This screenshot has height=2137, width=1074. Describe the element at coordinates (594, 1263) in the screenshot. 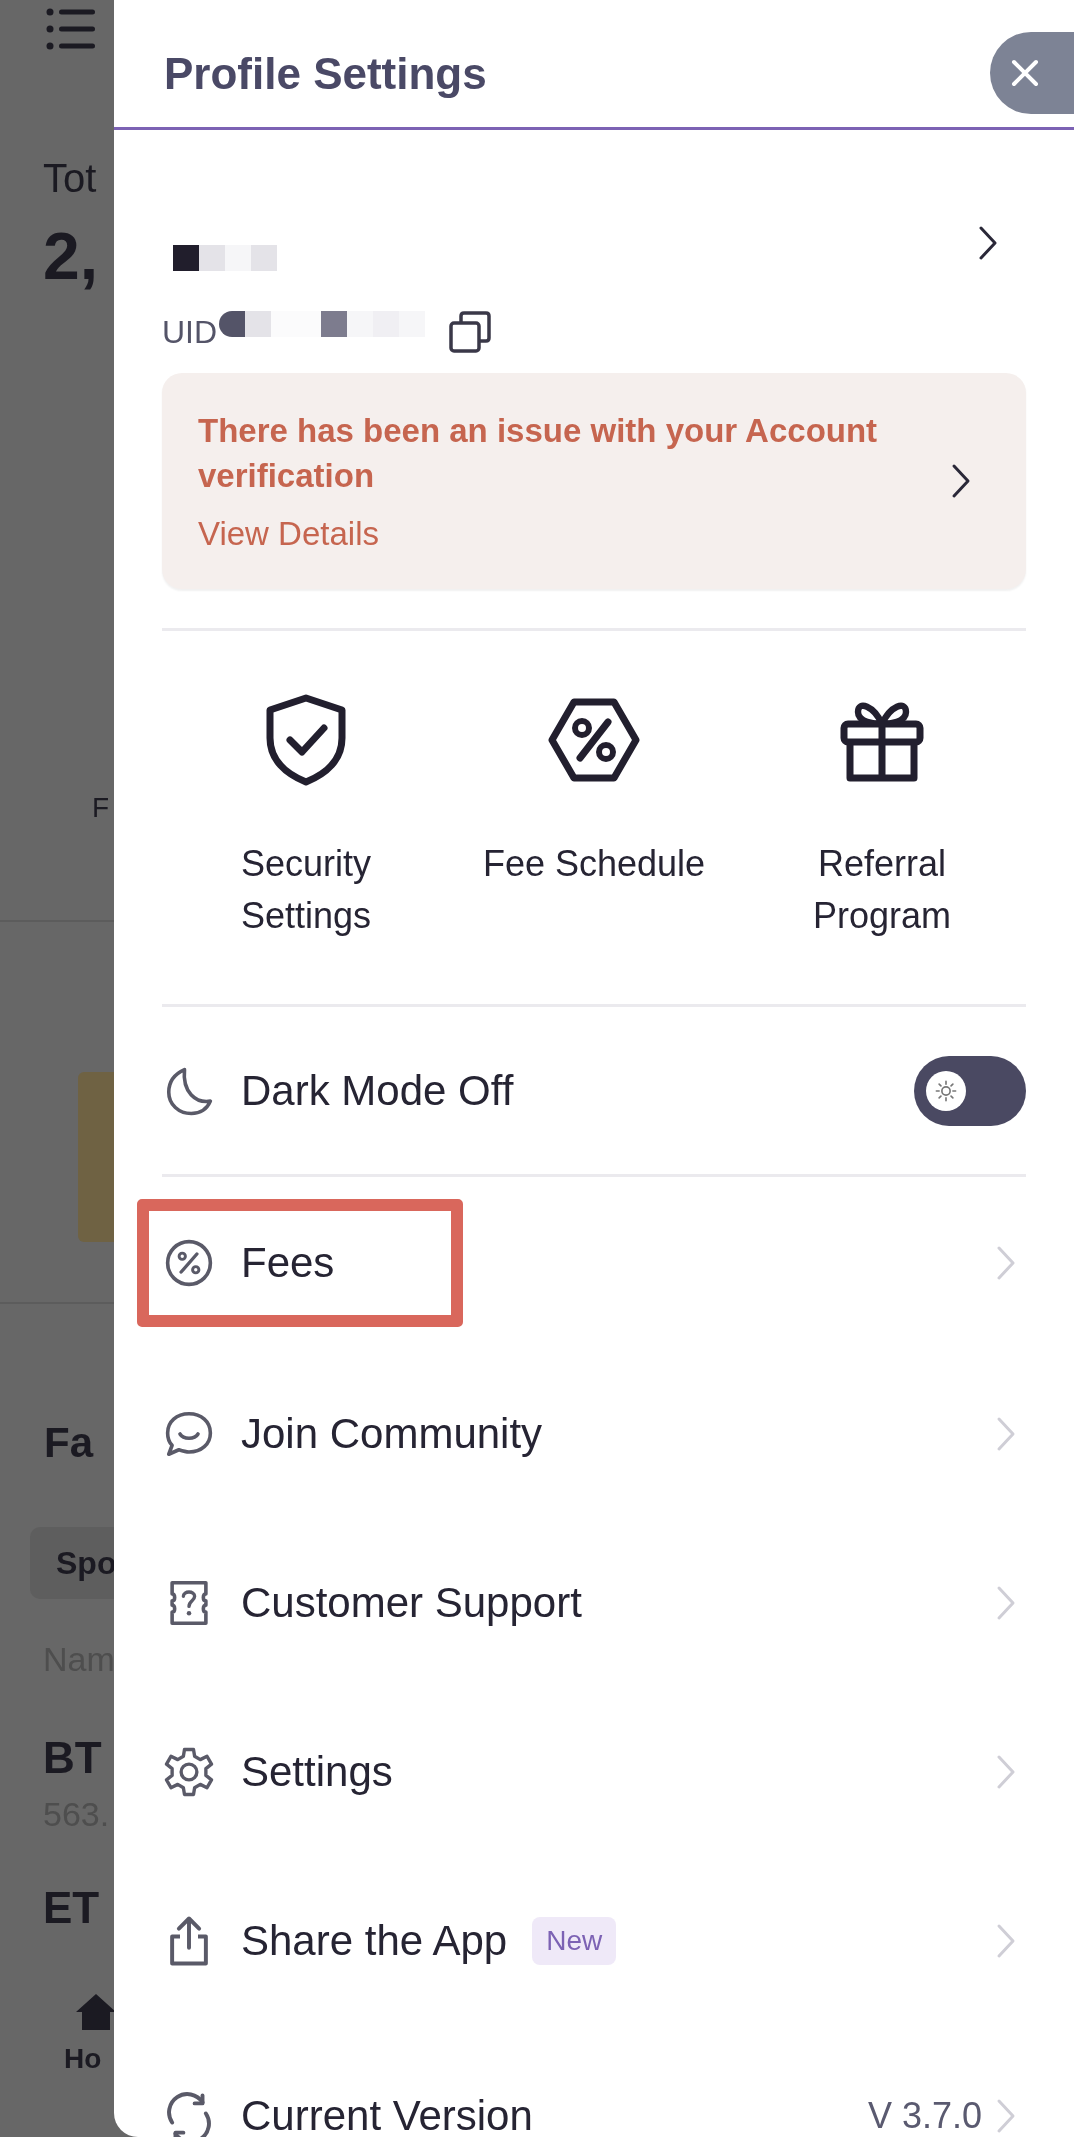

I see `menu-item: Fees` at that location.